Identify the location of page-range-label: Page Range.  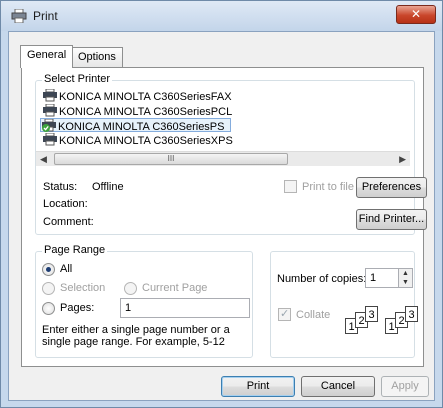
(75, 250).